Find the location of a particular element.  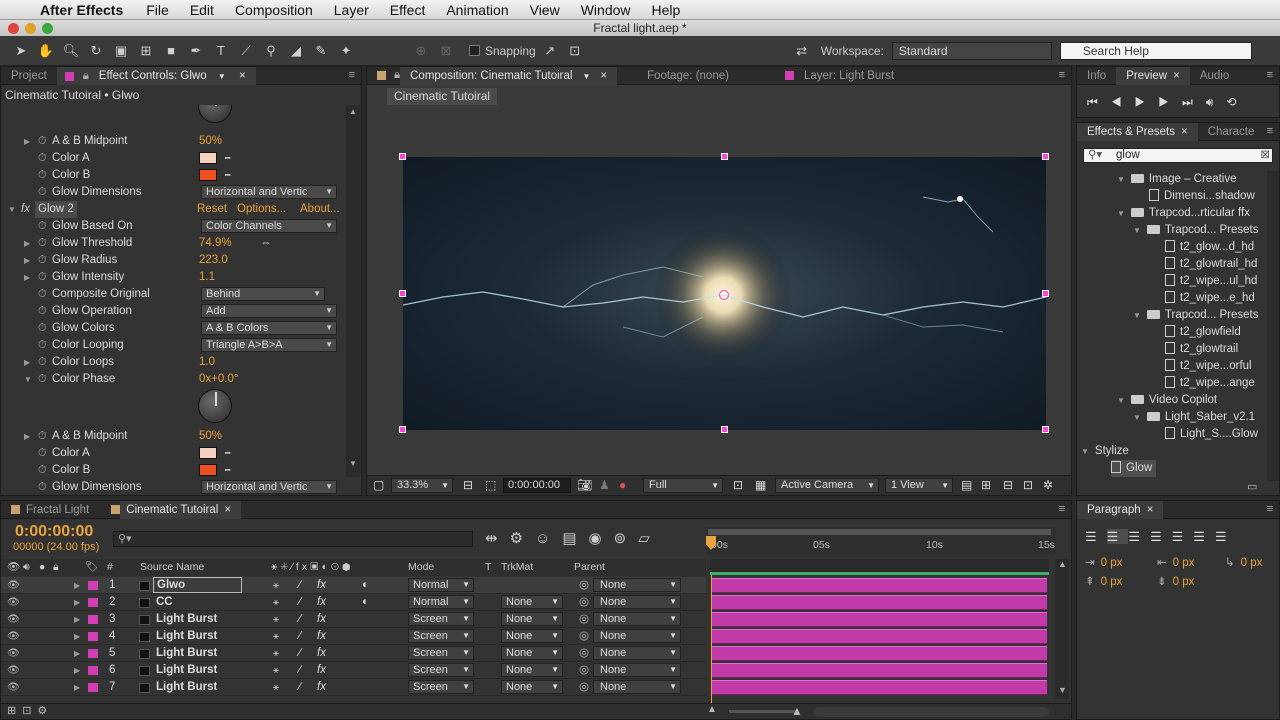

timeline-timecode: 0:00:00:00 is located at coordinates (54, 532).